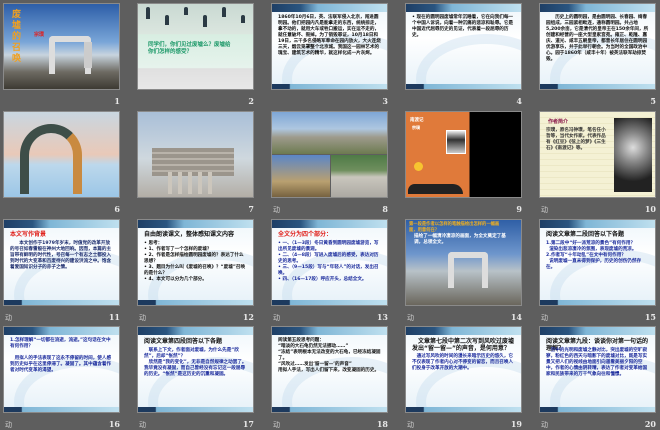 This screenshot has width=660, height=430. Describe the element at coordinates (417, 120) in the screenshot. I see `book-title: 南渡记` at that location.